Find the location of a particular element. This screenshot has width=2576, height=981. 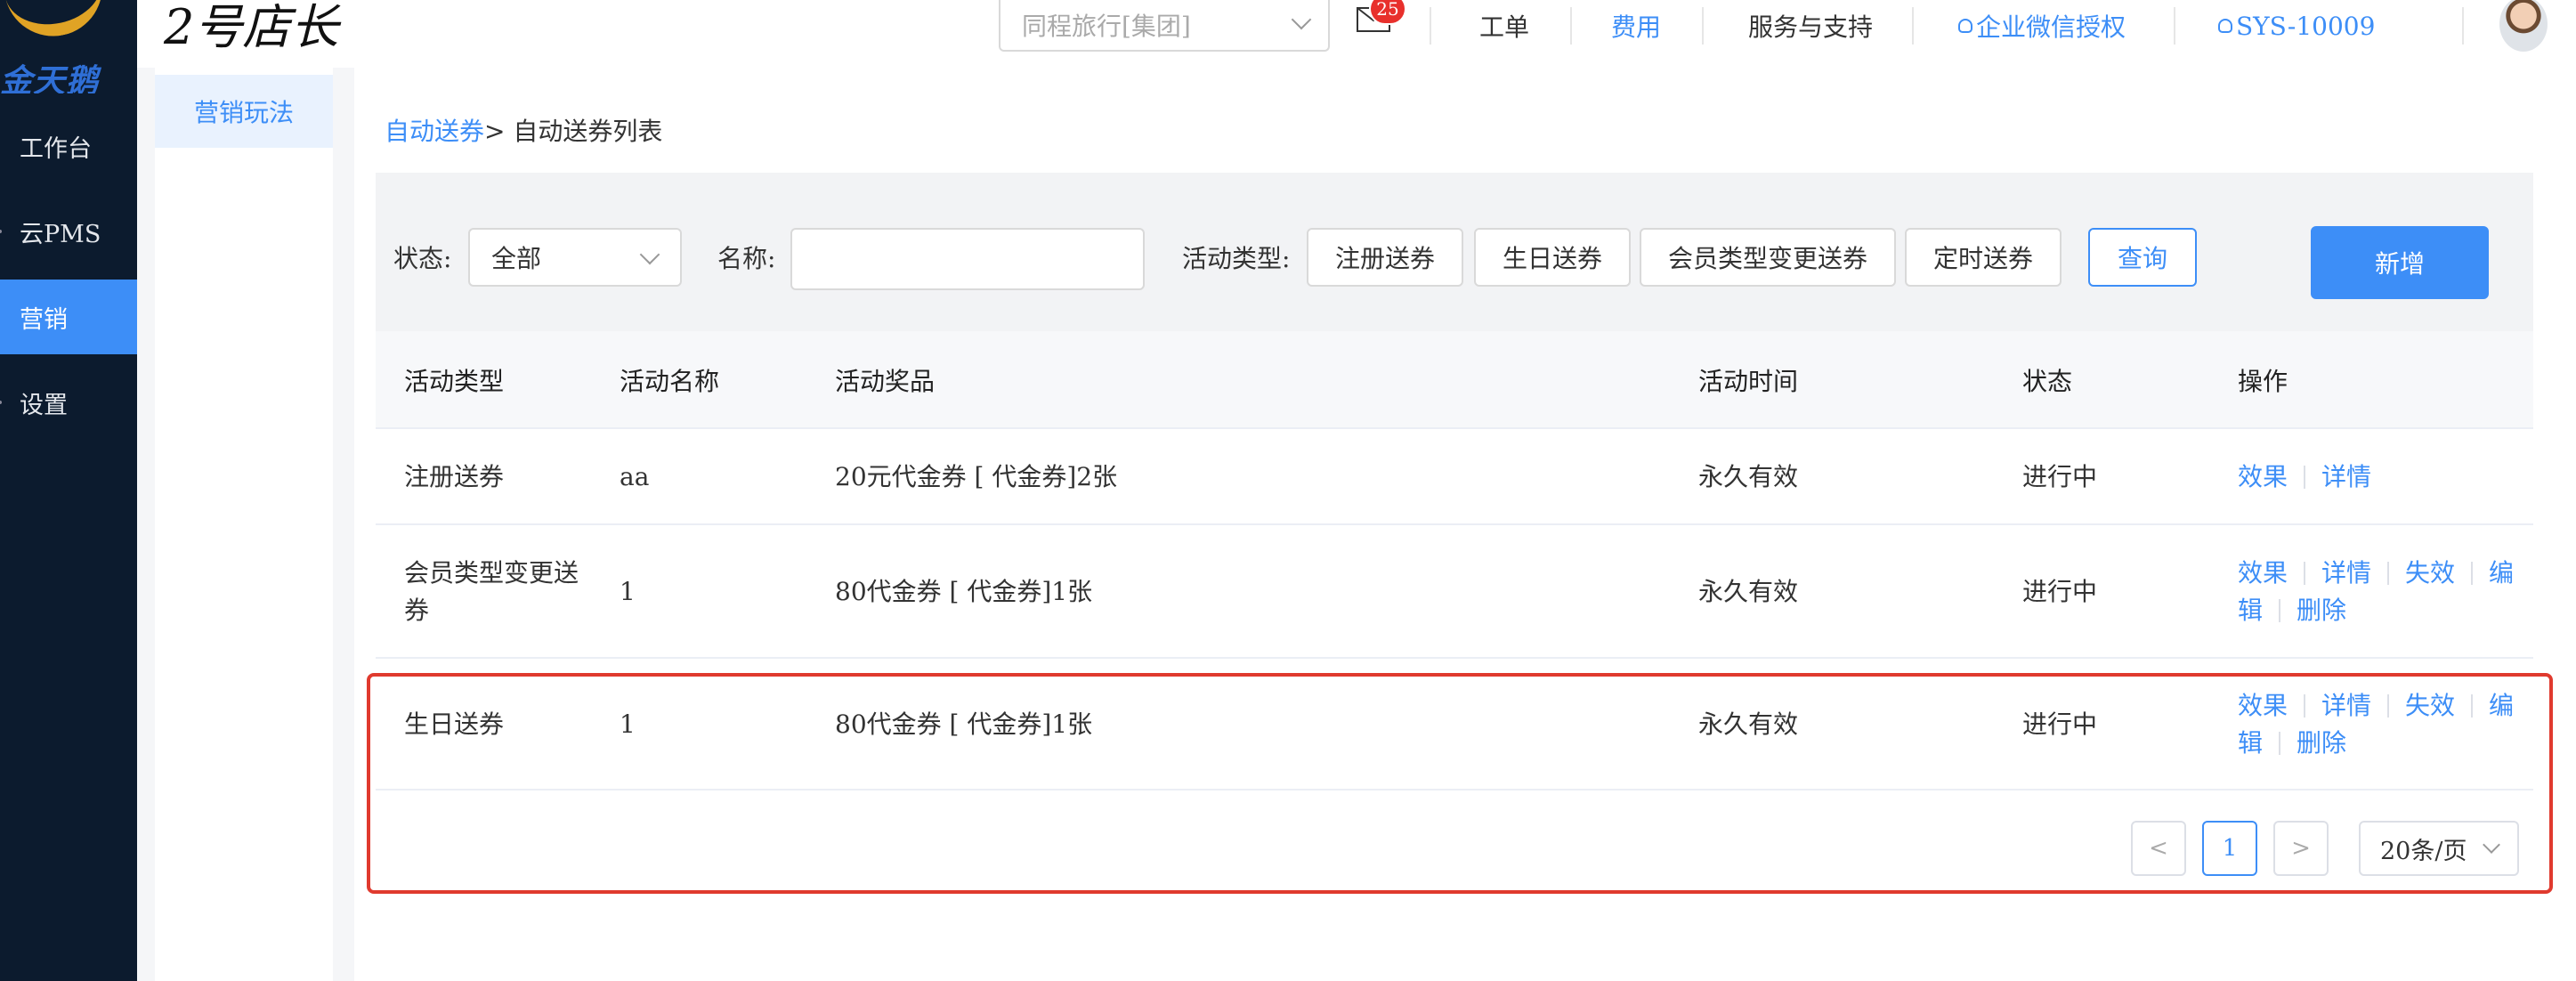

sidebar-item-label: 云PMS is located at coordinates (61, 234).